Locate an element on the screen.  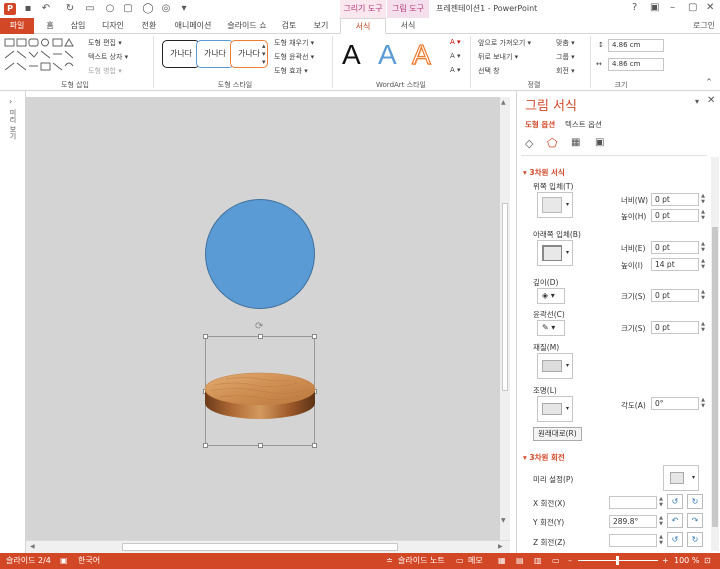
wordart-orange-a: A is located at coordinates (421, 54).